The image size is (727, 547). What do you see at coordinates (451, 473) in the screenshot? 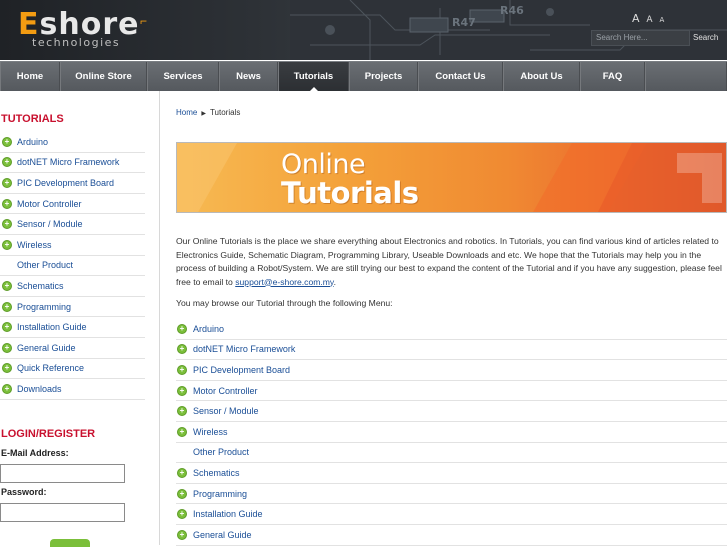
I see `menu-item-schematics: + Schematics` at bounding box center [451, 473].